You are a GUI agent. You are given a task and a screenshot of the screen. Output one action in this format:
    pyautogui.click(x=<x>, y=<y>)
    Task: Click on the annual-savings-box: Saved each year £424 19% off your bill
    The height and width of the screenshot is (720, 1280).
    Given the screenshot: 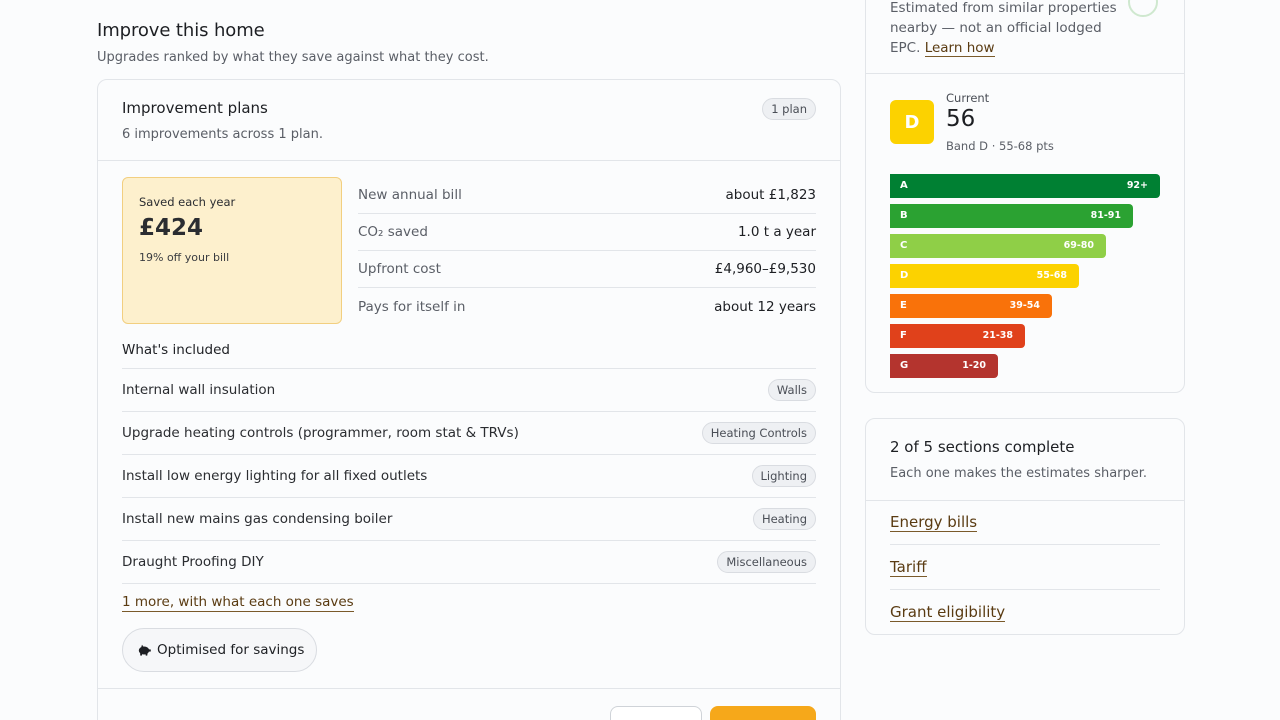 What is the action you would take?
    pyautogui.click(x=232, y=250)
    